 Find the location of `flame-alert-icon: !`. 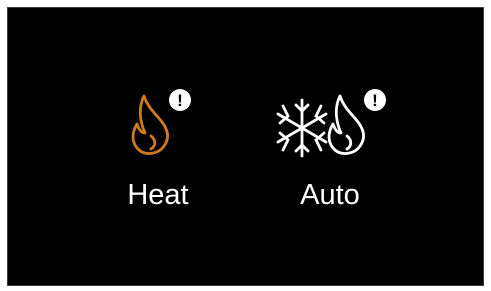

flame-alert-icon: ! is located at coordinates (161, 122).